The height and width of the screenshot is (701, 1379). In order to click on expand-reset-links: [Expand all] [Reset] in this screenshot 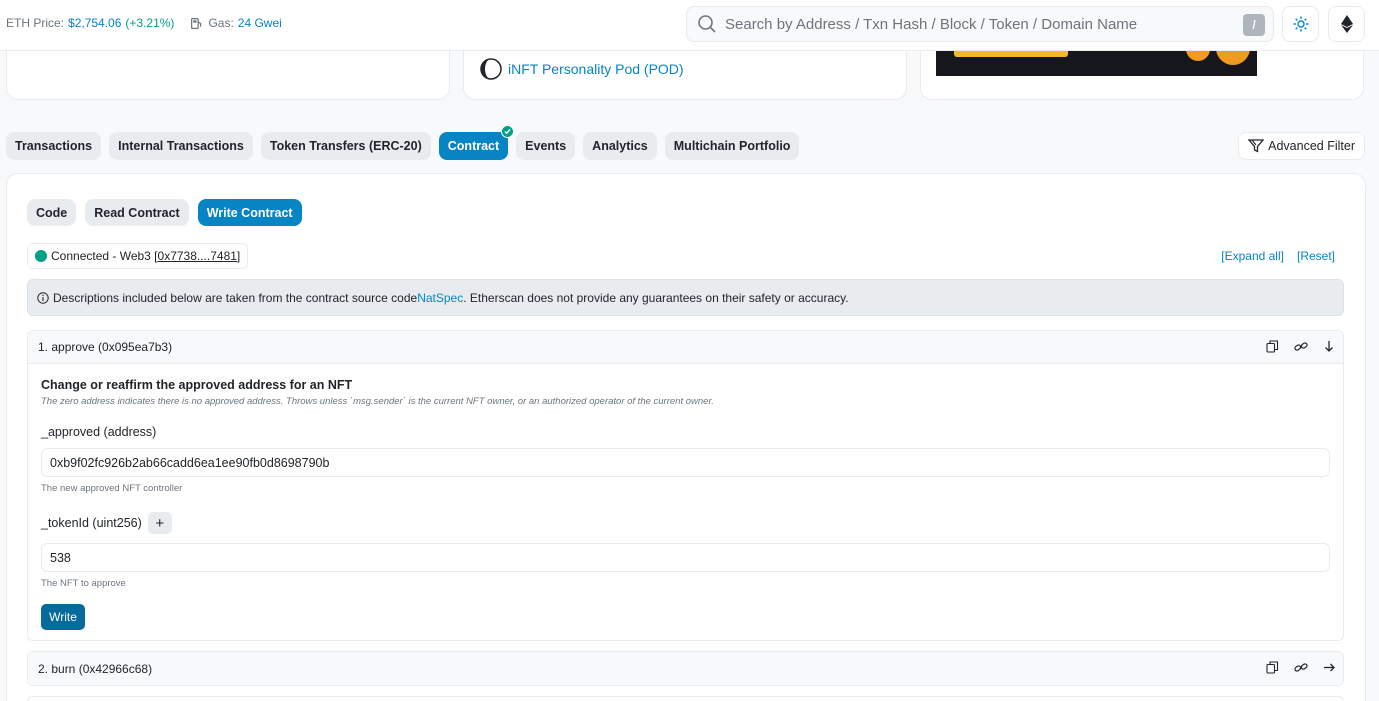, I will do `click(1278, 256)`.